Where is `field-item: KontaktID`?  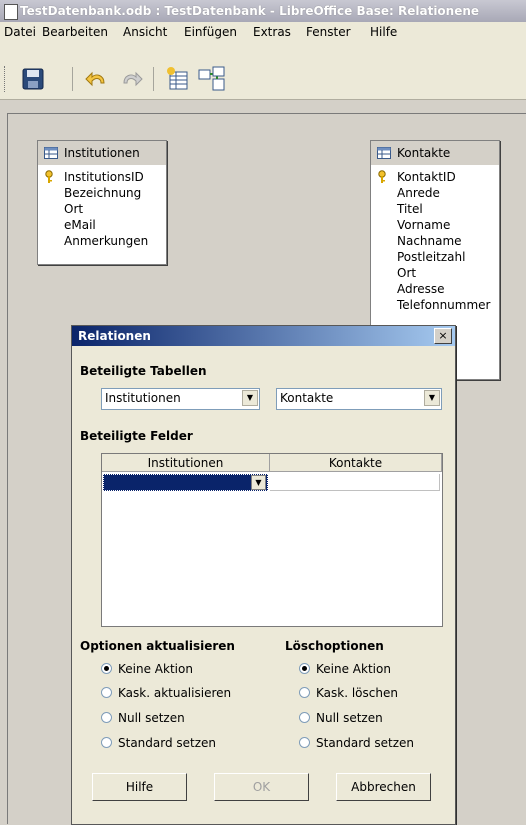 field-item: KontaktID is located at coordinates (426, 177).